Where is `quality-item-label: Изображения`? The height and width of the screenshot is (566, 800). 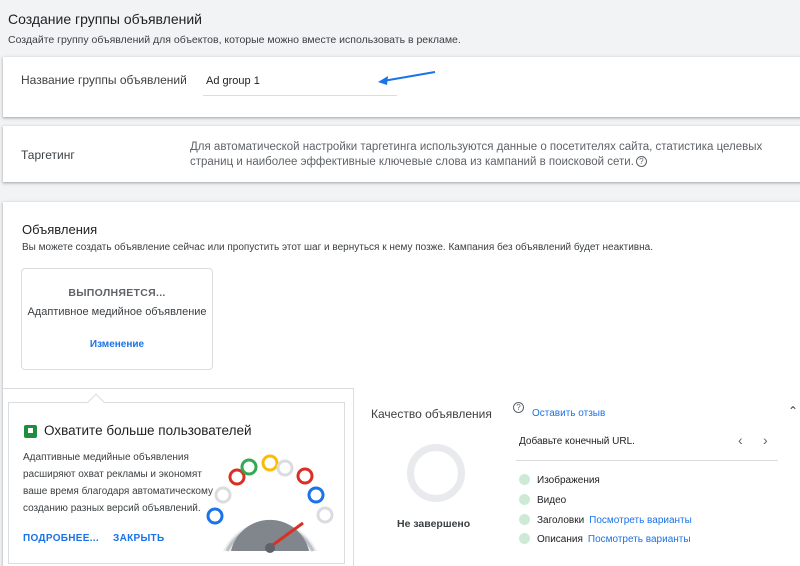
quality-item-label: Изображения is located at coordinates (568, 480).